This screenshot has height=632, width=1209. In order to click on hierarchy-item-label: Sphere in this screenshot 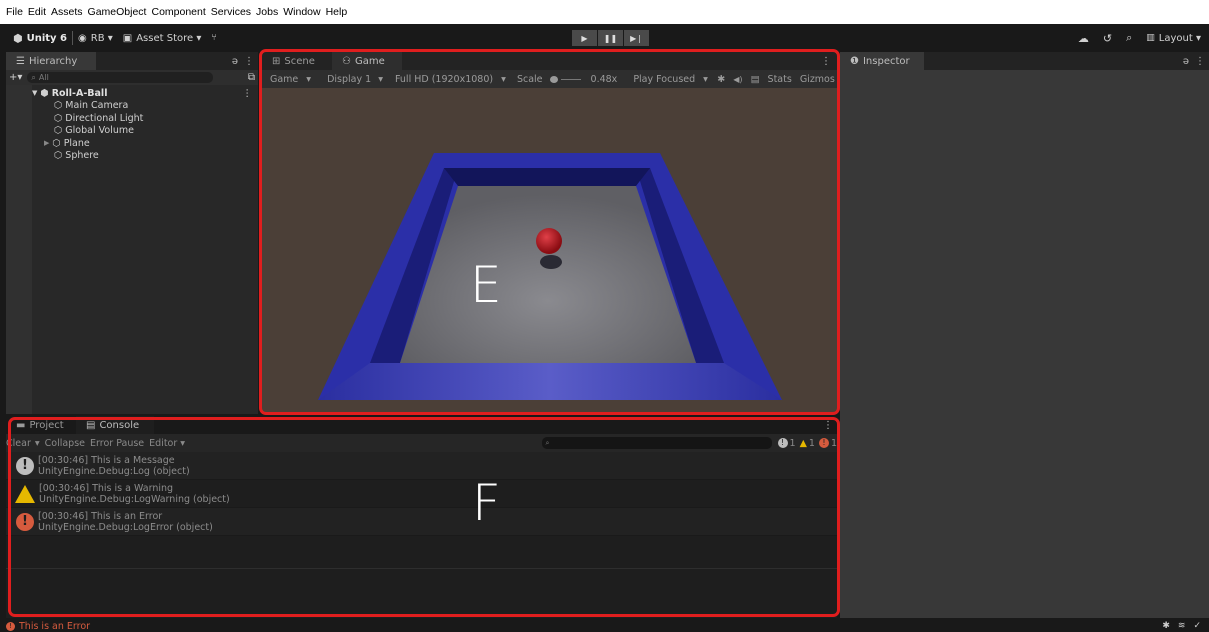, I will do `click(82, 156)`.